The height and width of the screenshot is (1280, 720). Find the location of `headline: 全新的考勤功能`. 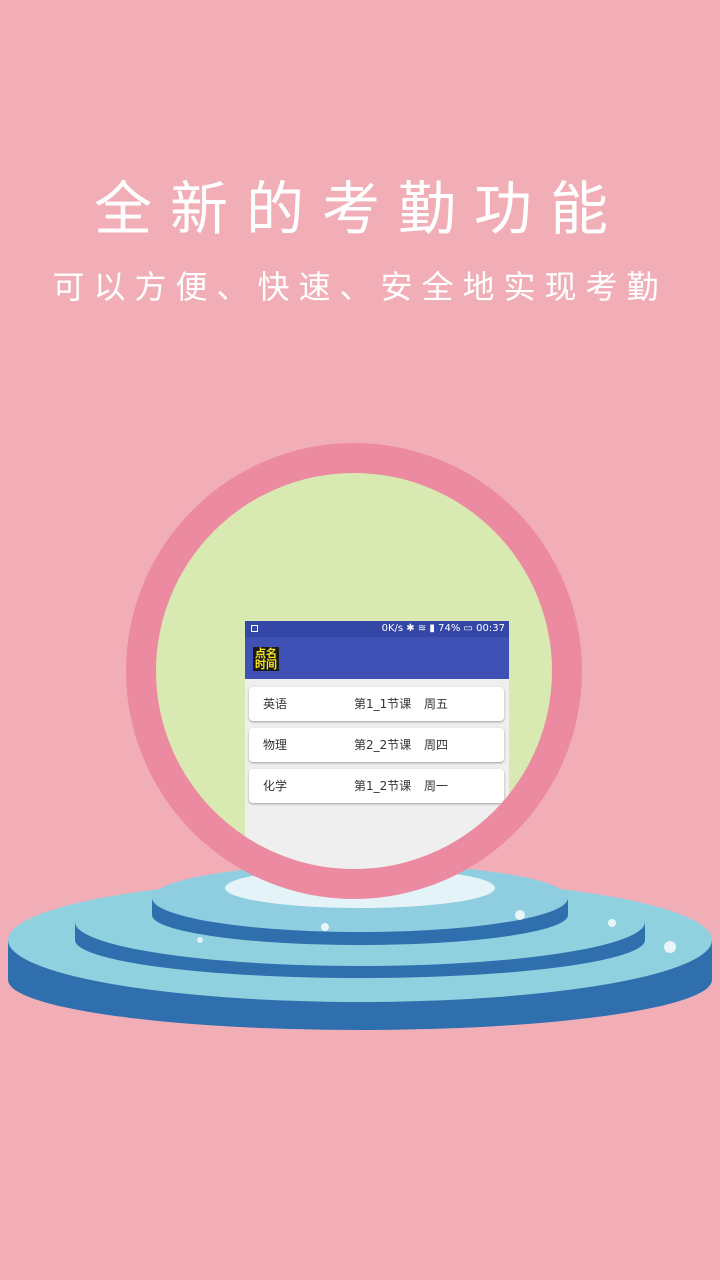

headline: 全新的考勤功能 is located at coordinates (359, 209).